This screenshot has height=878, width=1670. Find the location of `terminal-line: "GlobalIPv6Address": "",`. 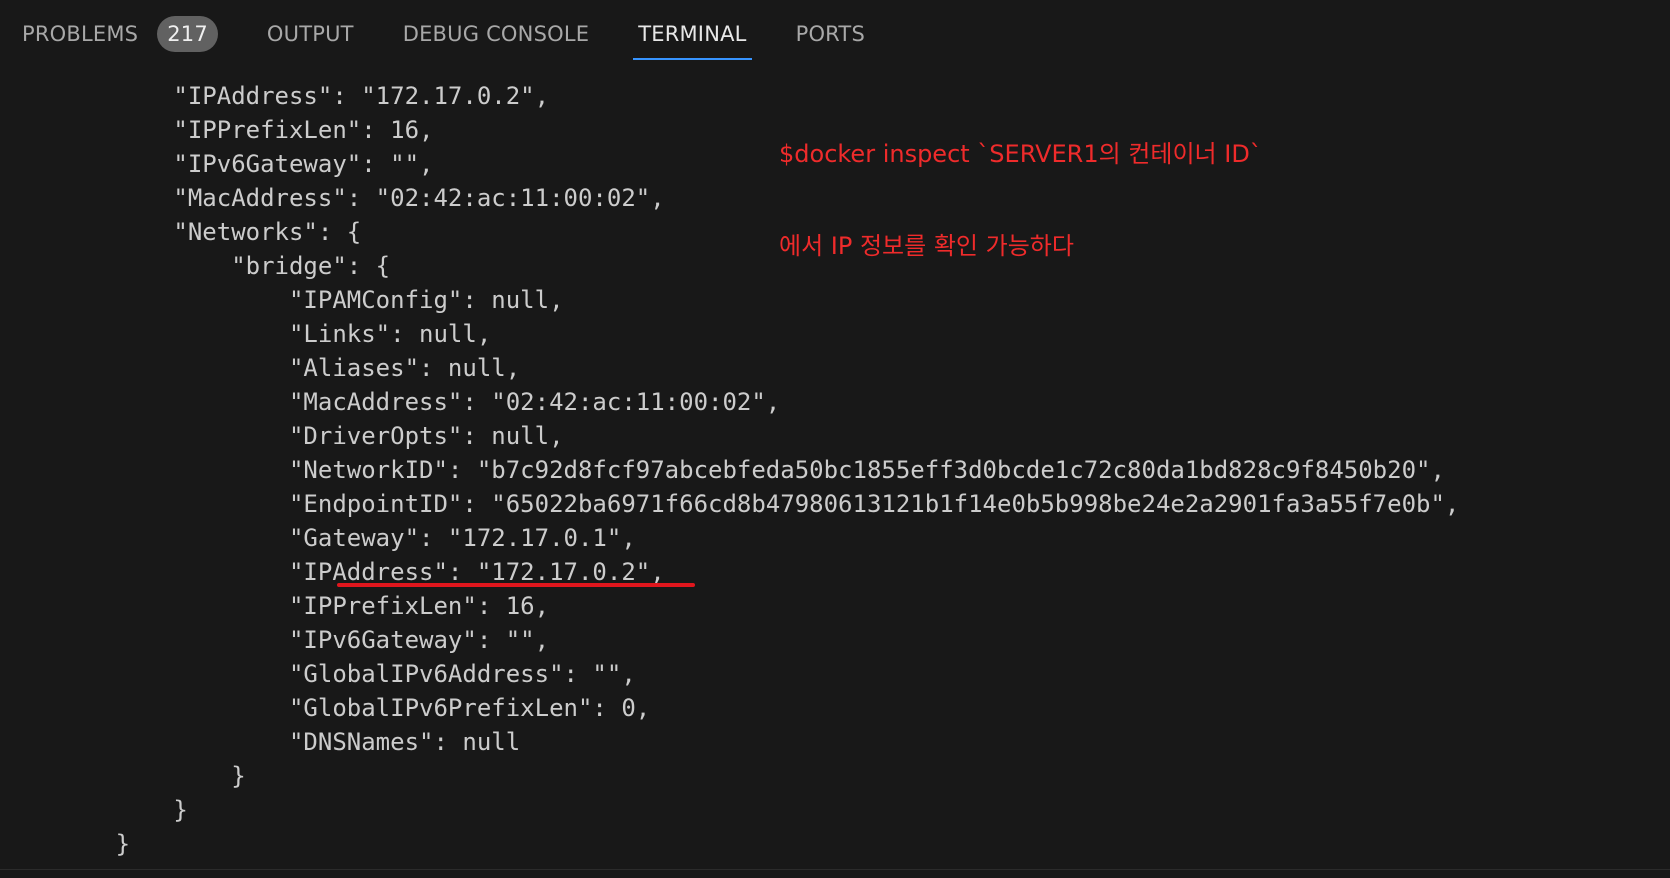

terminal-line: "GlobalIPv6Address": "", is located at coordinates (318, 674).